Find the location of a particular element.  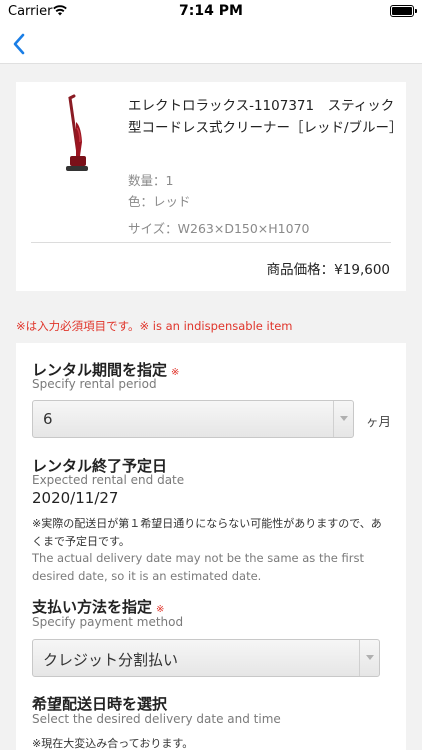

rental-period-value: 6 is located at coordinates (48, 419).